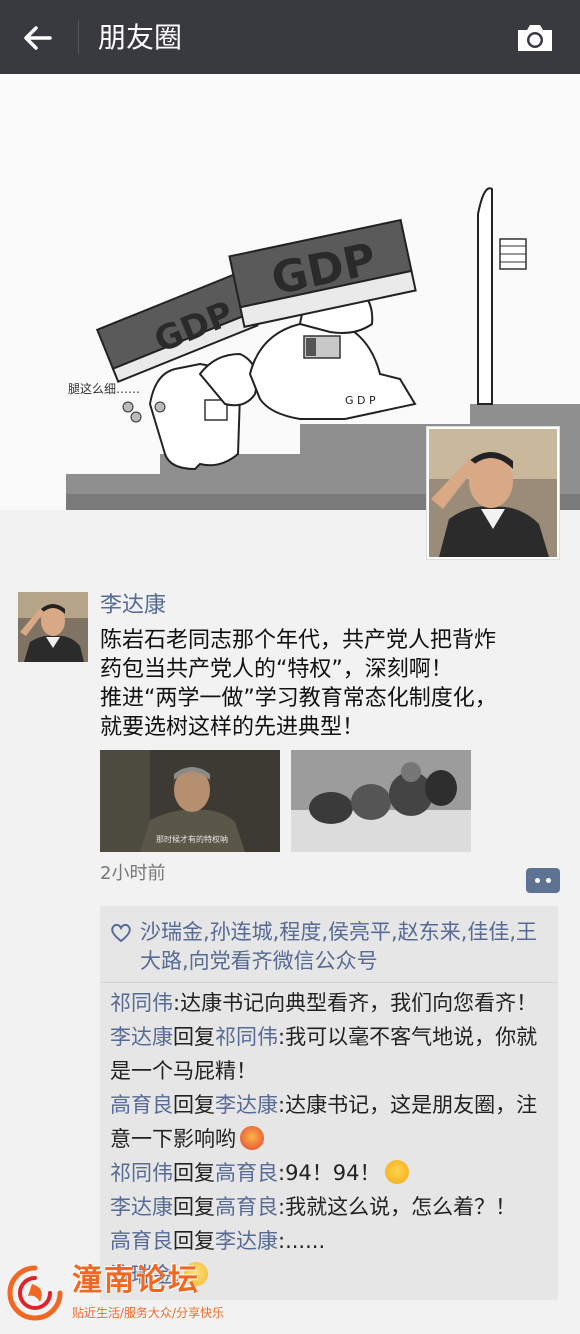 The width and height of the screenshot is (580, 1334). What do you see at coordinates (140, 37) in the screenshot?
I see `page-title: 朋友圈` at bounding box center [140, 37].